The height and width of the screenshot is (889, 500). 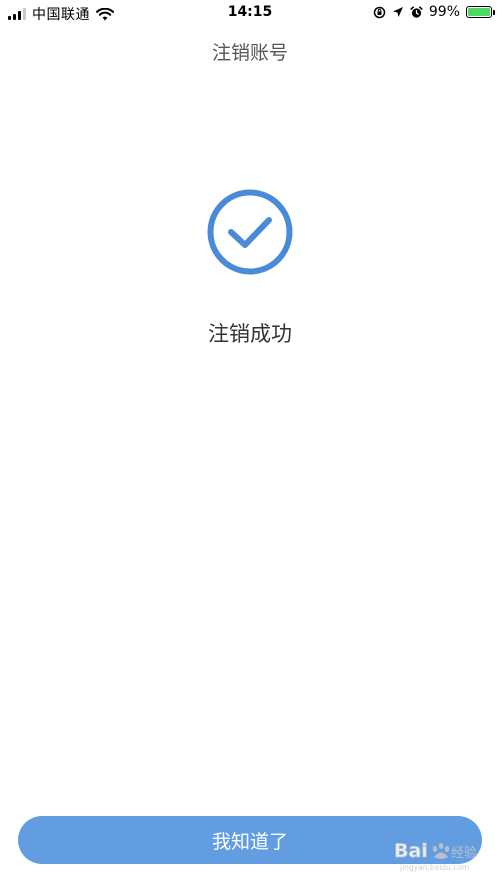 I want to click on svg-text: 经验, so click(x=463, y=853).